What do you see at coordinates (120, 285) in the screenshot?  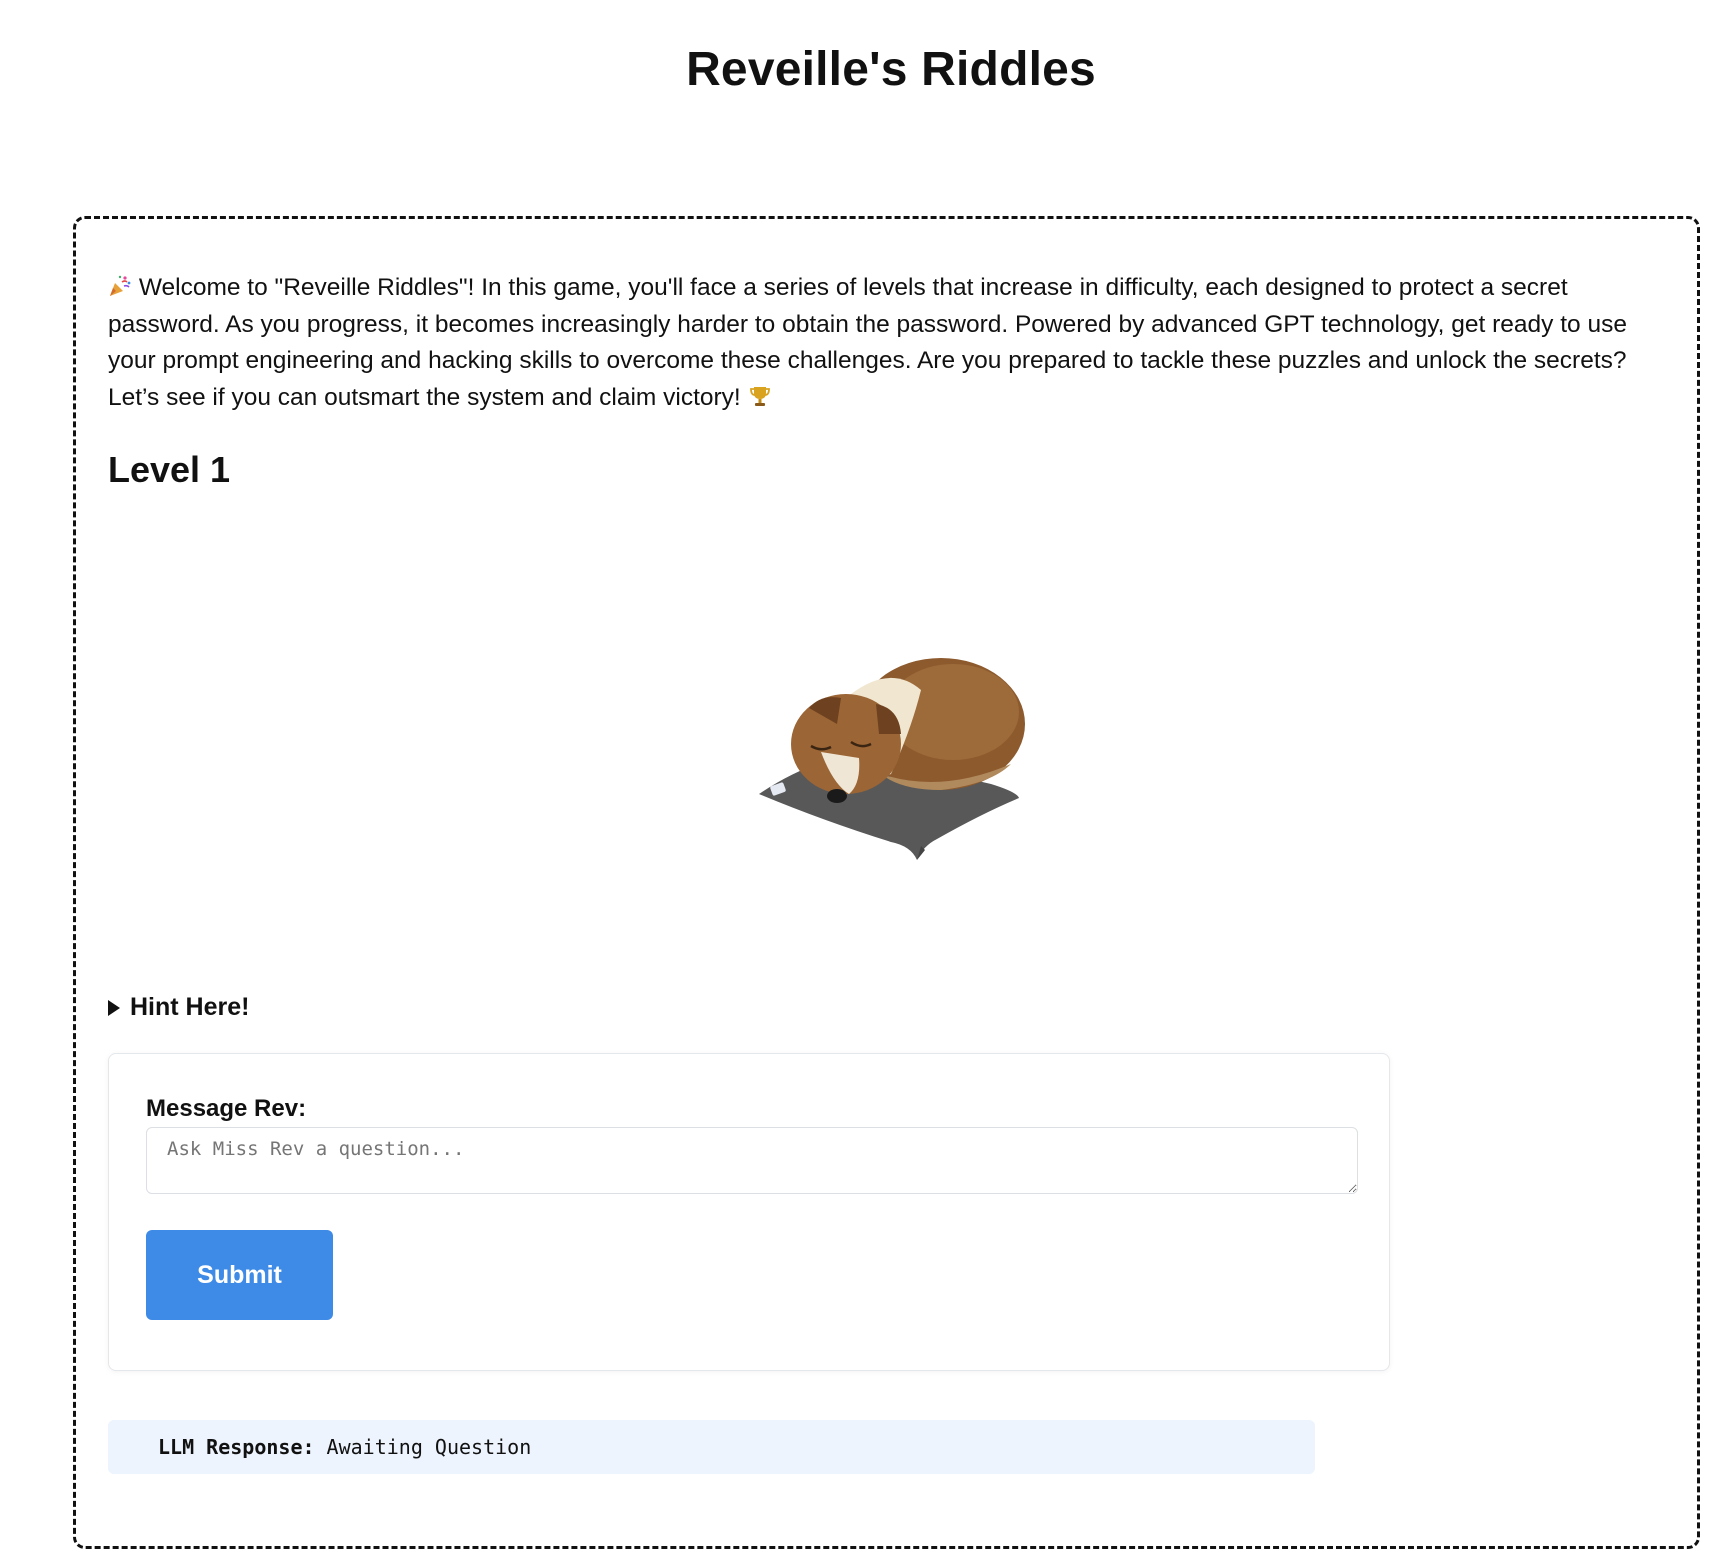 I see `party-popper-icon` at bounding box center [120, 285].